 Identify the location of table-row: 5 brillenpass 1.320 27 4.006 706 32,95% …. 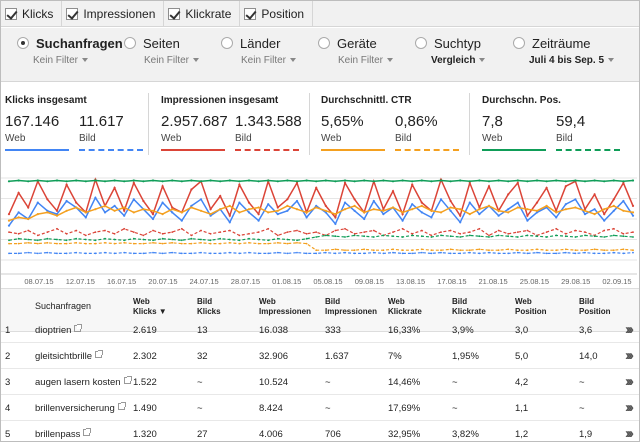
(320, 431).